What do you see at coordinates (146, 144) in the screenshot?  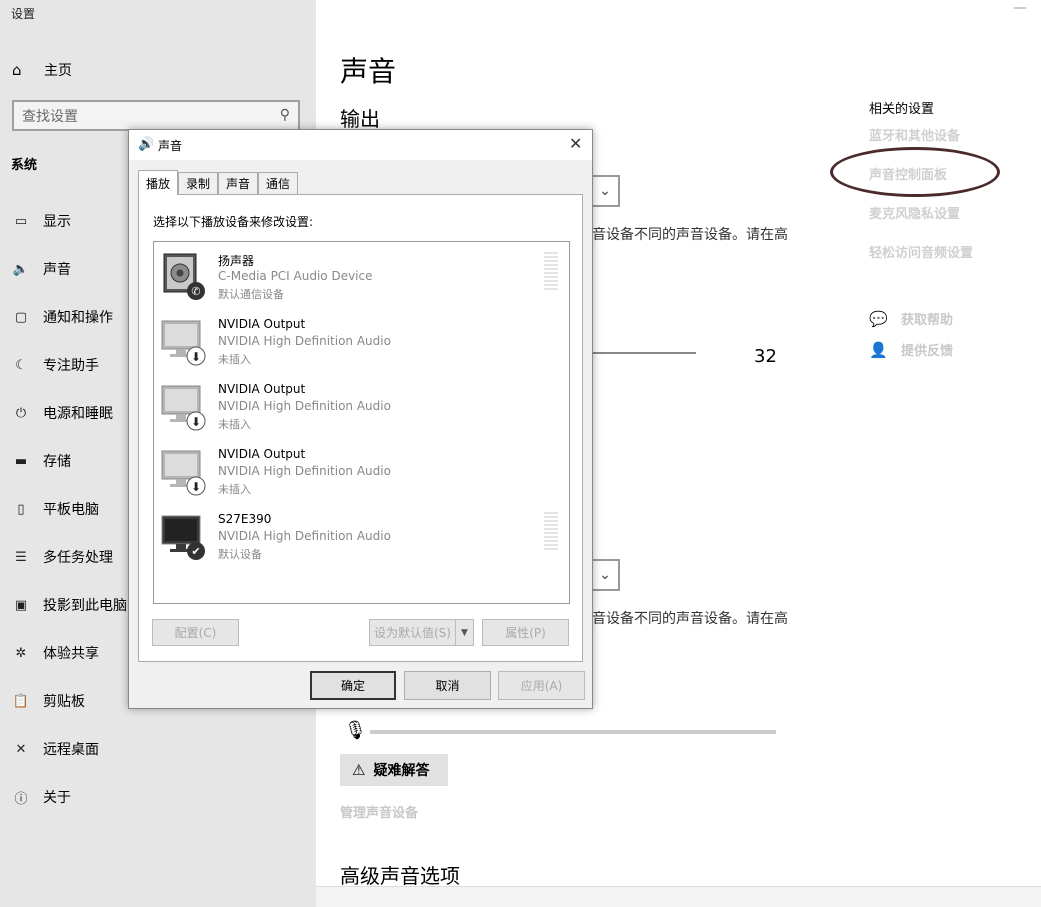 I see `speaker-icon: 🔊` at bounding box center [146, 144].